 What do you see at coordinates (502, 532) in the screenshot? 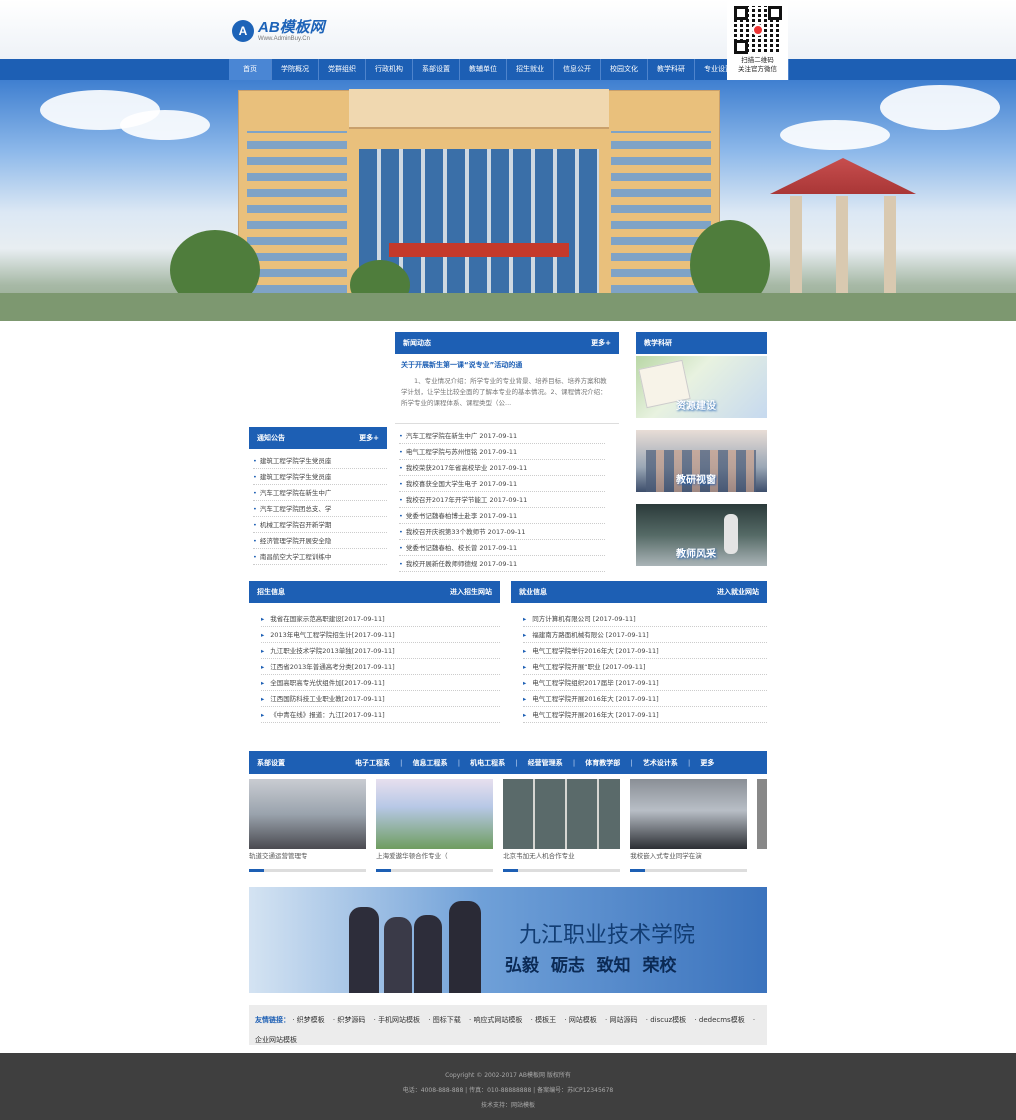
I see `news-item: 我校召开庆祝第33个教师节 2017-09-11` at bounding box center [502, 532].